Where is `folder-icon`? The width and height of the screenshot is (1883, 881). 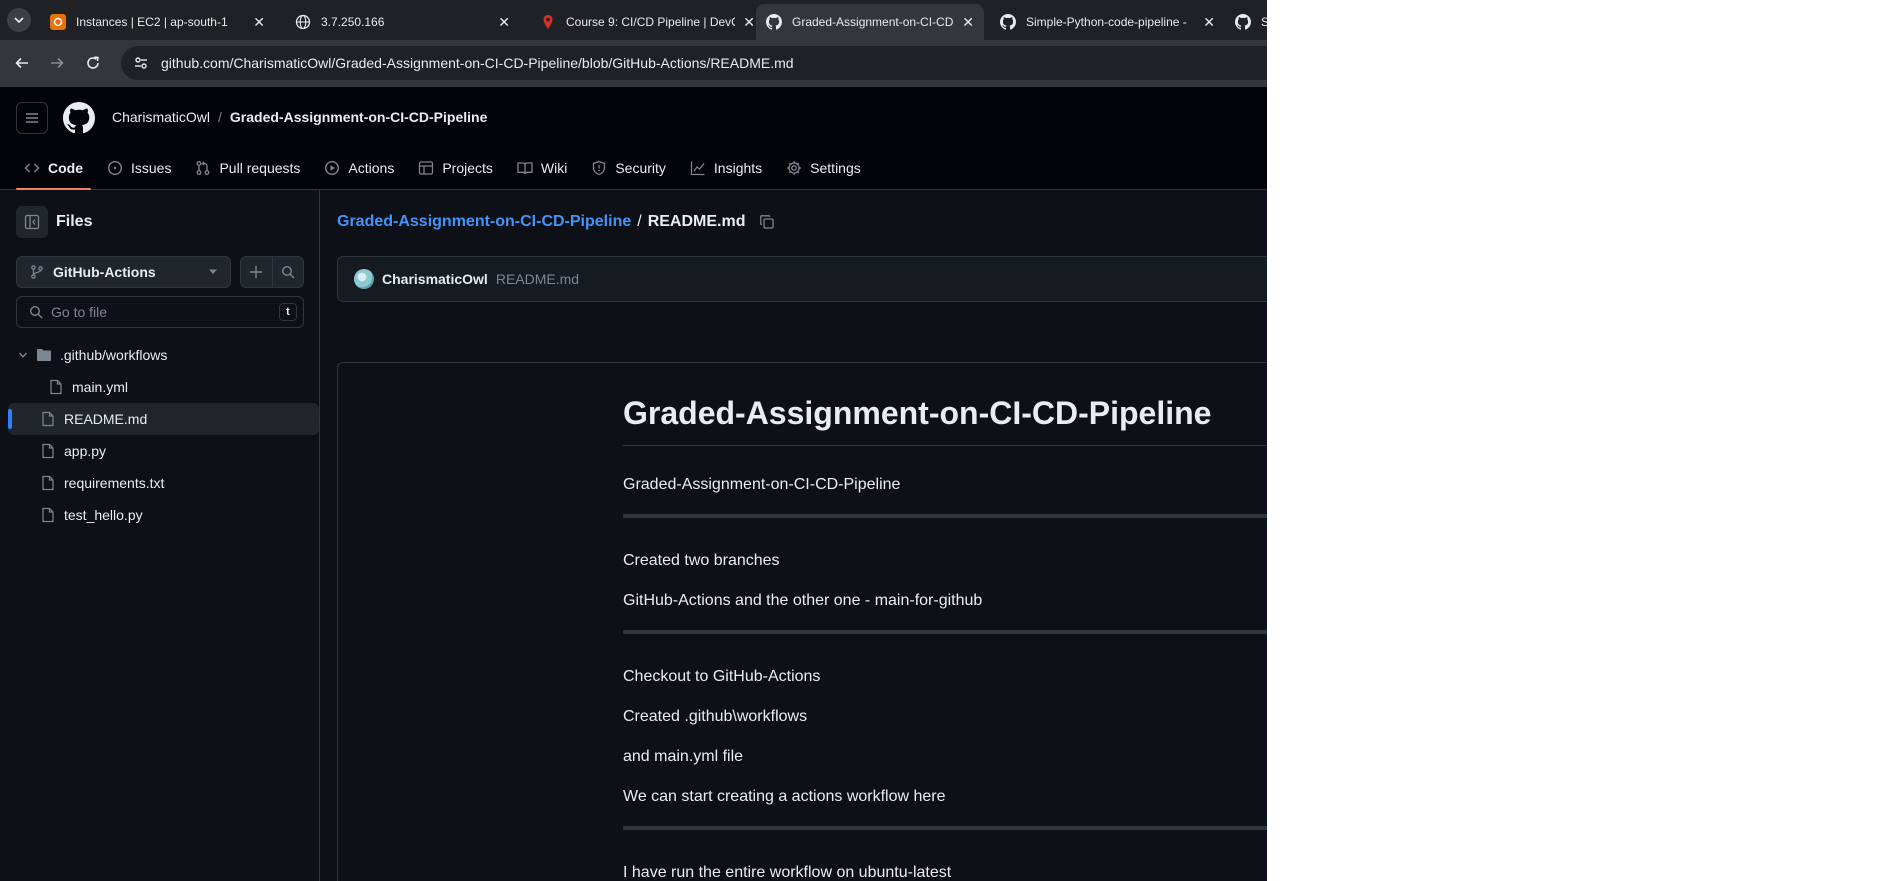
folder-icon is located at coordinates (44, 355).